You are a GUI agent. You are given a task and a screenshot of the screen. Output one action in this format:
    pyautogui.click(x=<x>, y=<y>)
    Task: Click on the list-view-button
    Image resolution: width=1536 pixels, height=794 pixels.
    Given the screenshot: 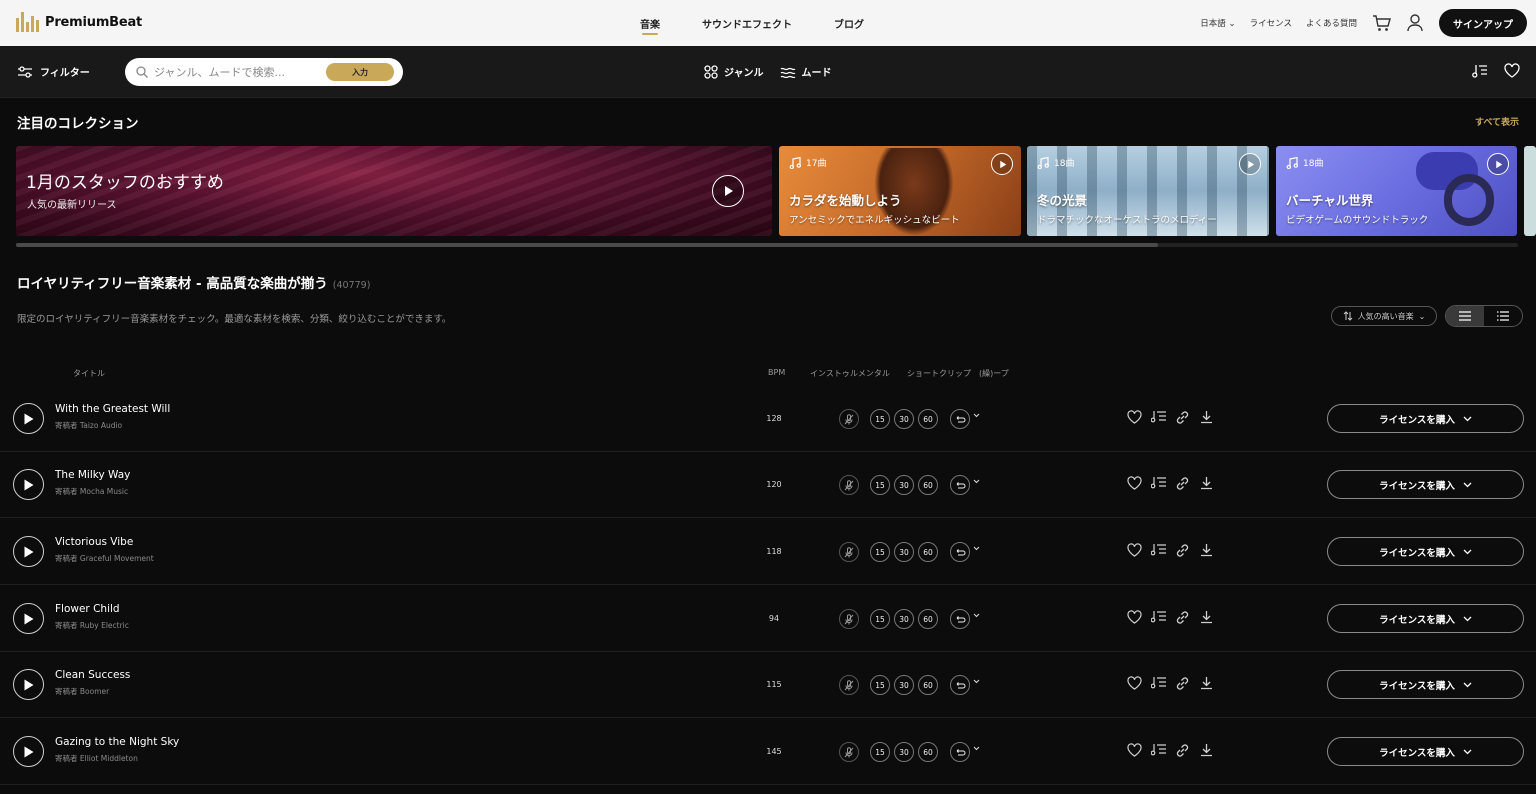 What is the action you would take?
    pyautogui.click(x=1465, y=316)
    